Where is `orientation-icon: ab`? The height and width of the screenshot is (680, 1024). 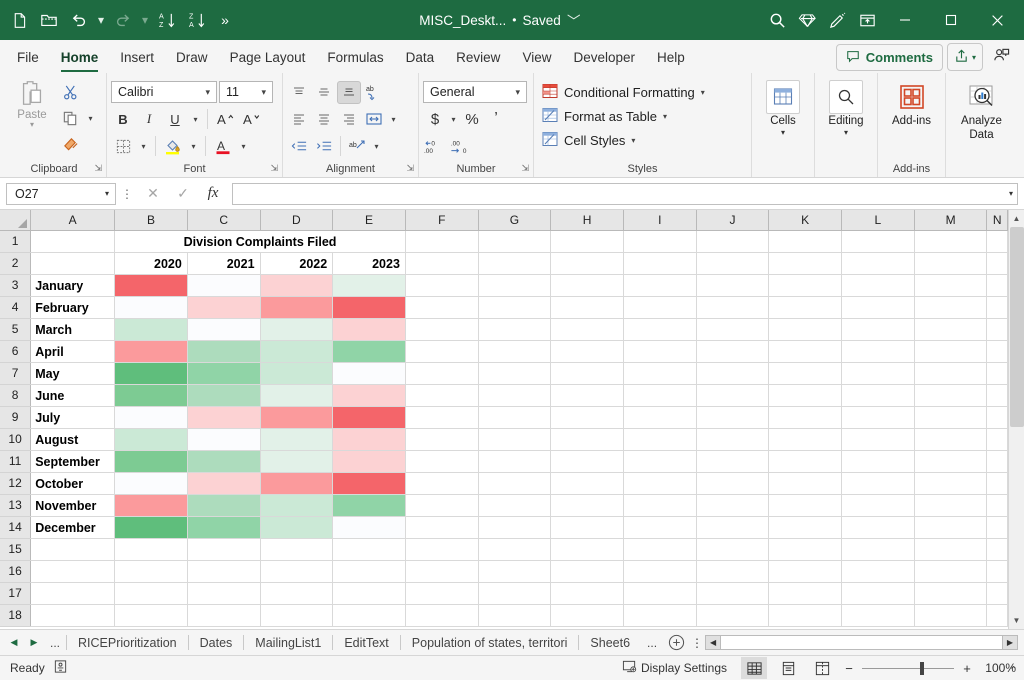 orientation-icon: ab is located at coordinates (374, 92).